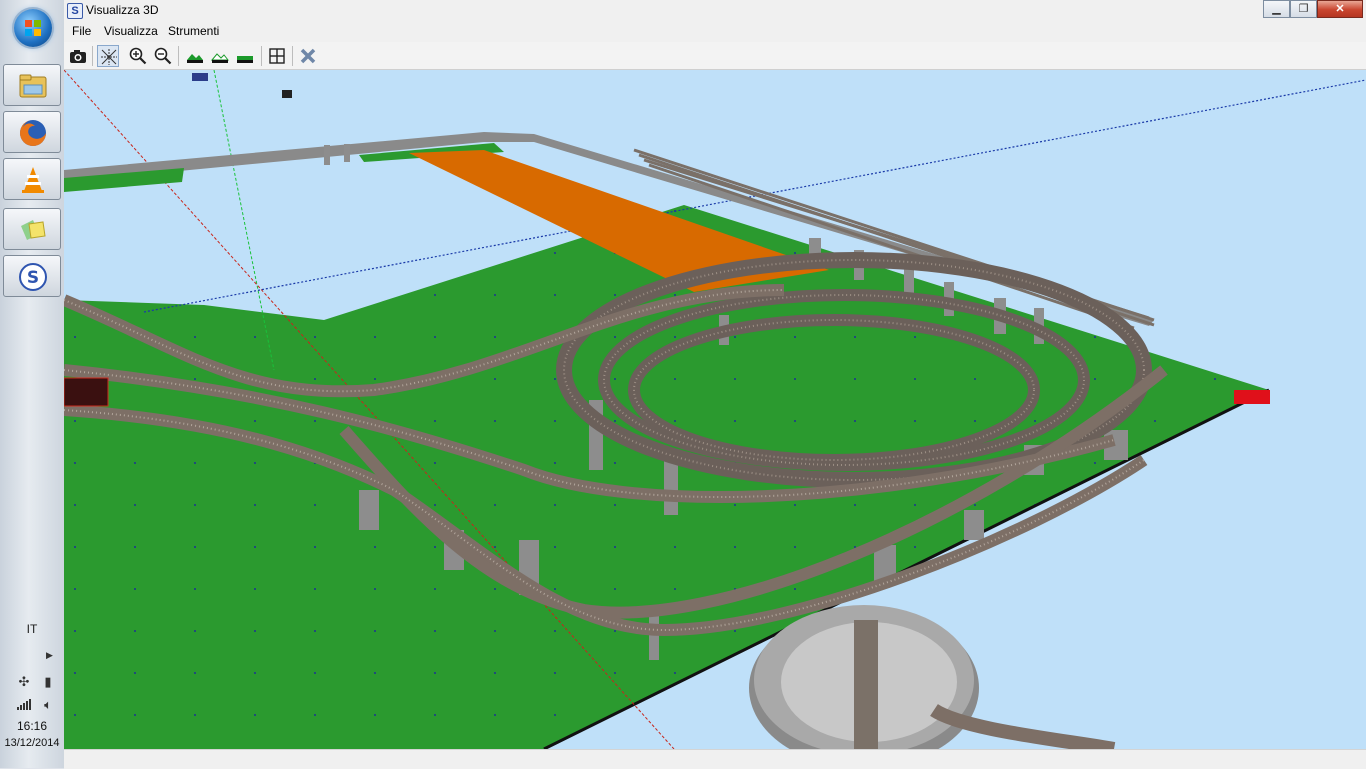 The width and height of the screenshot is (1366, 769). What do you see at coordinates (49, 655) in the screenshot?
I see `show-hidden-icons-button: ▶` at bounding box center [49, 655].